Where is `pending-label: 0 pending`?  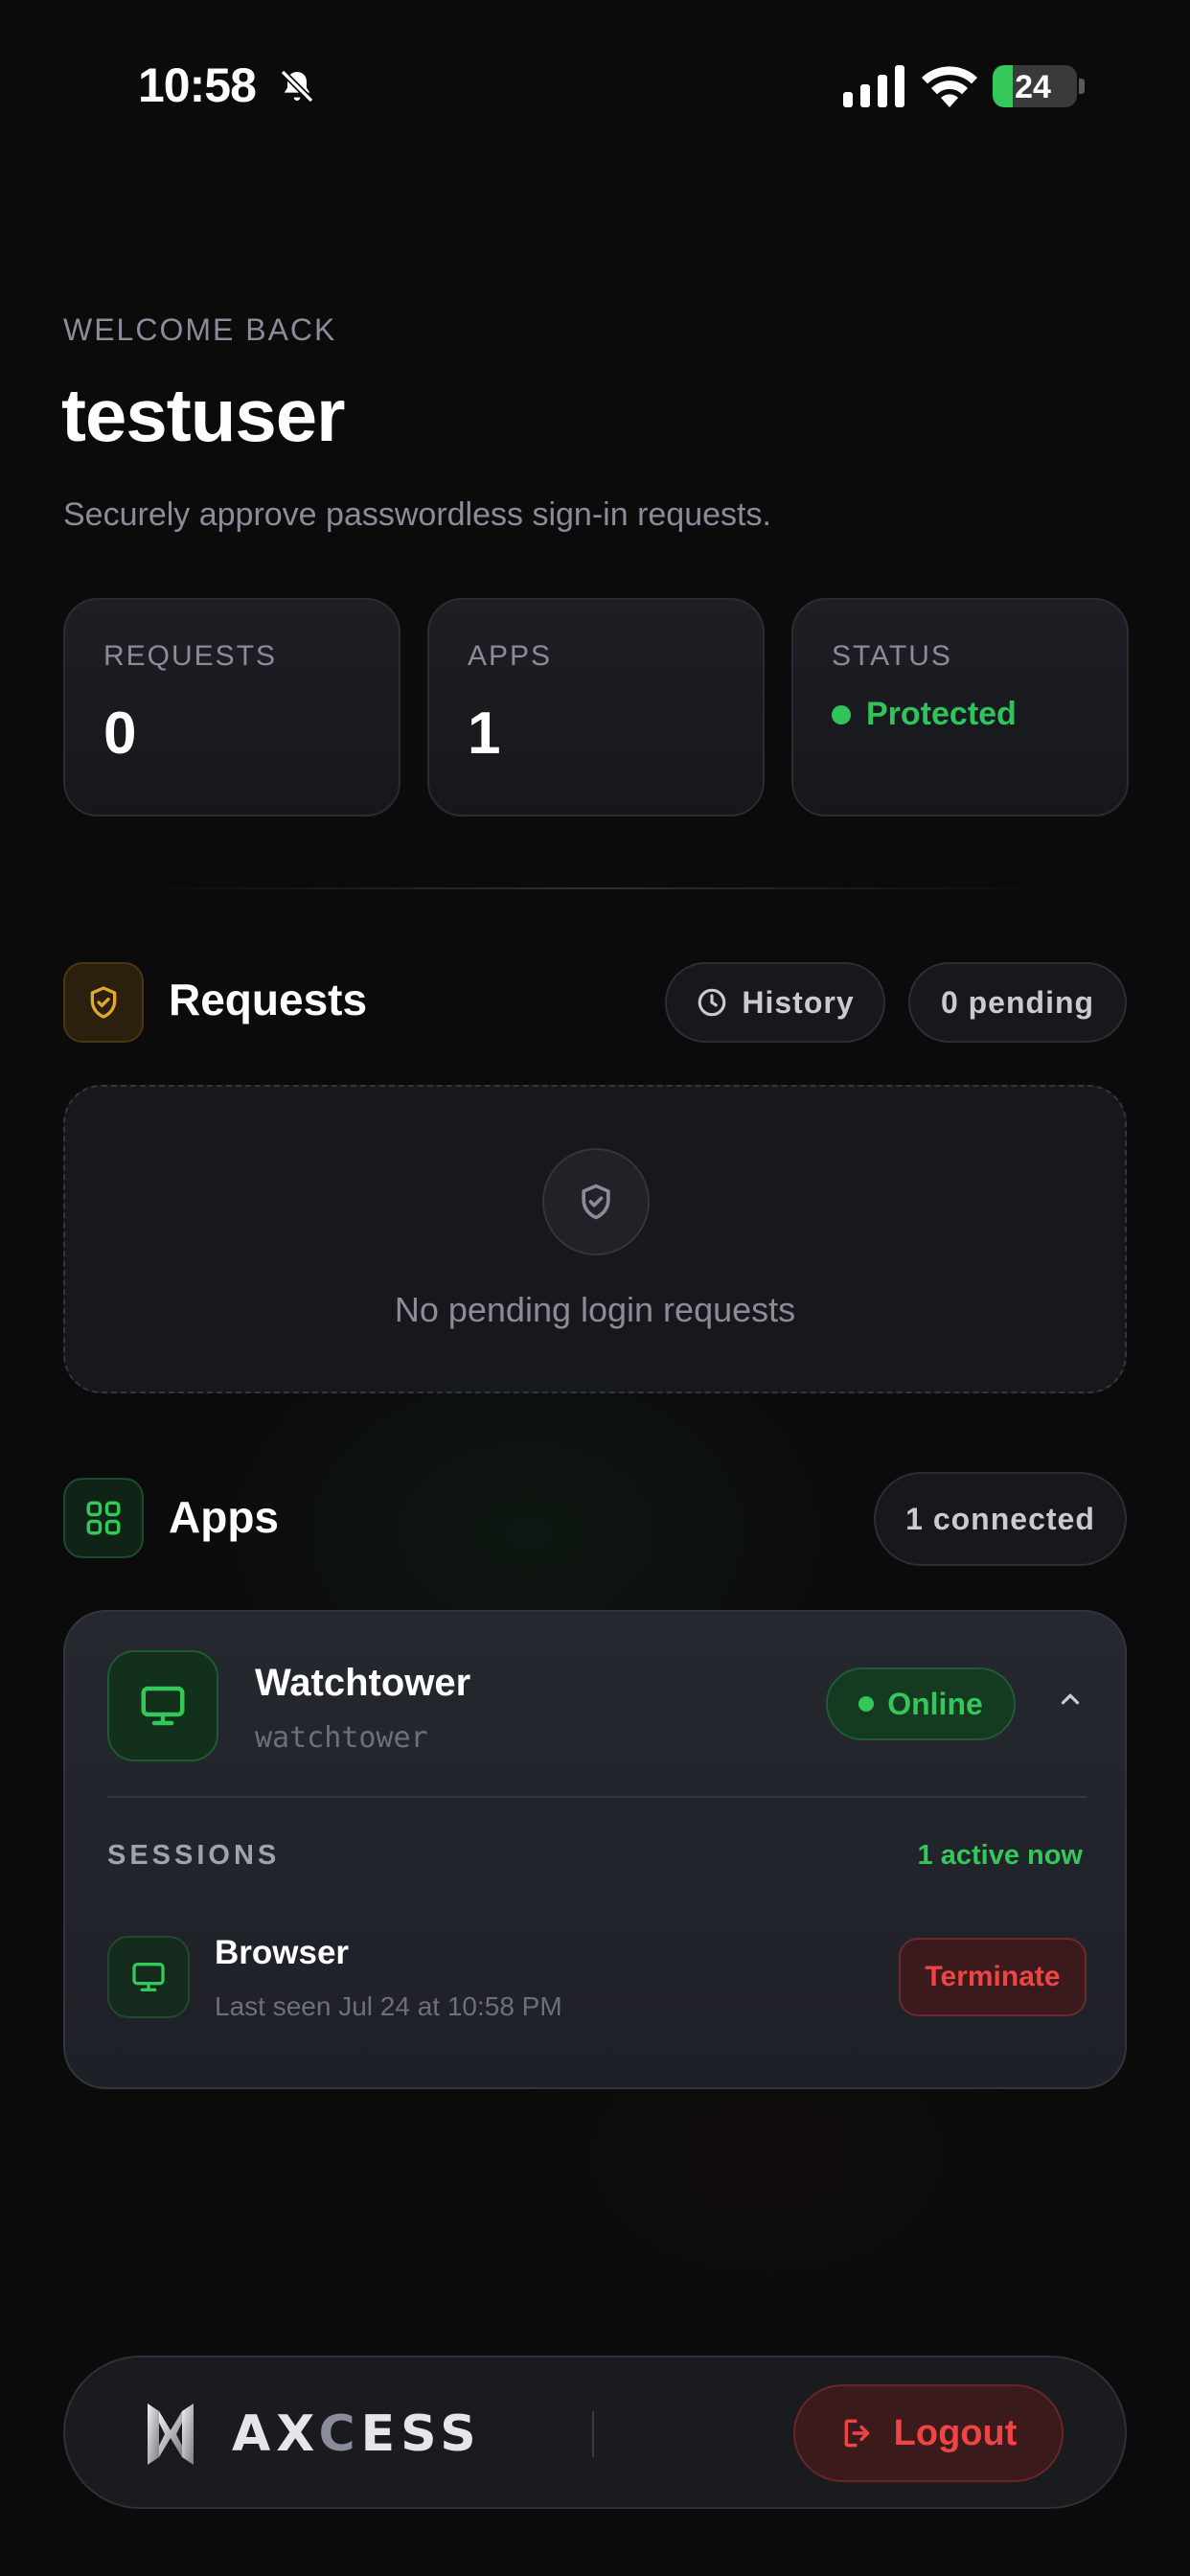 pending-label: 0 pending is located at coordinates (1017, 1002).